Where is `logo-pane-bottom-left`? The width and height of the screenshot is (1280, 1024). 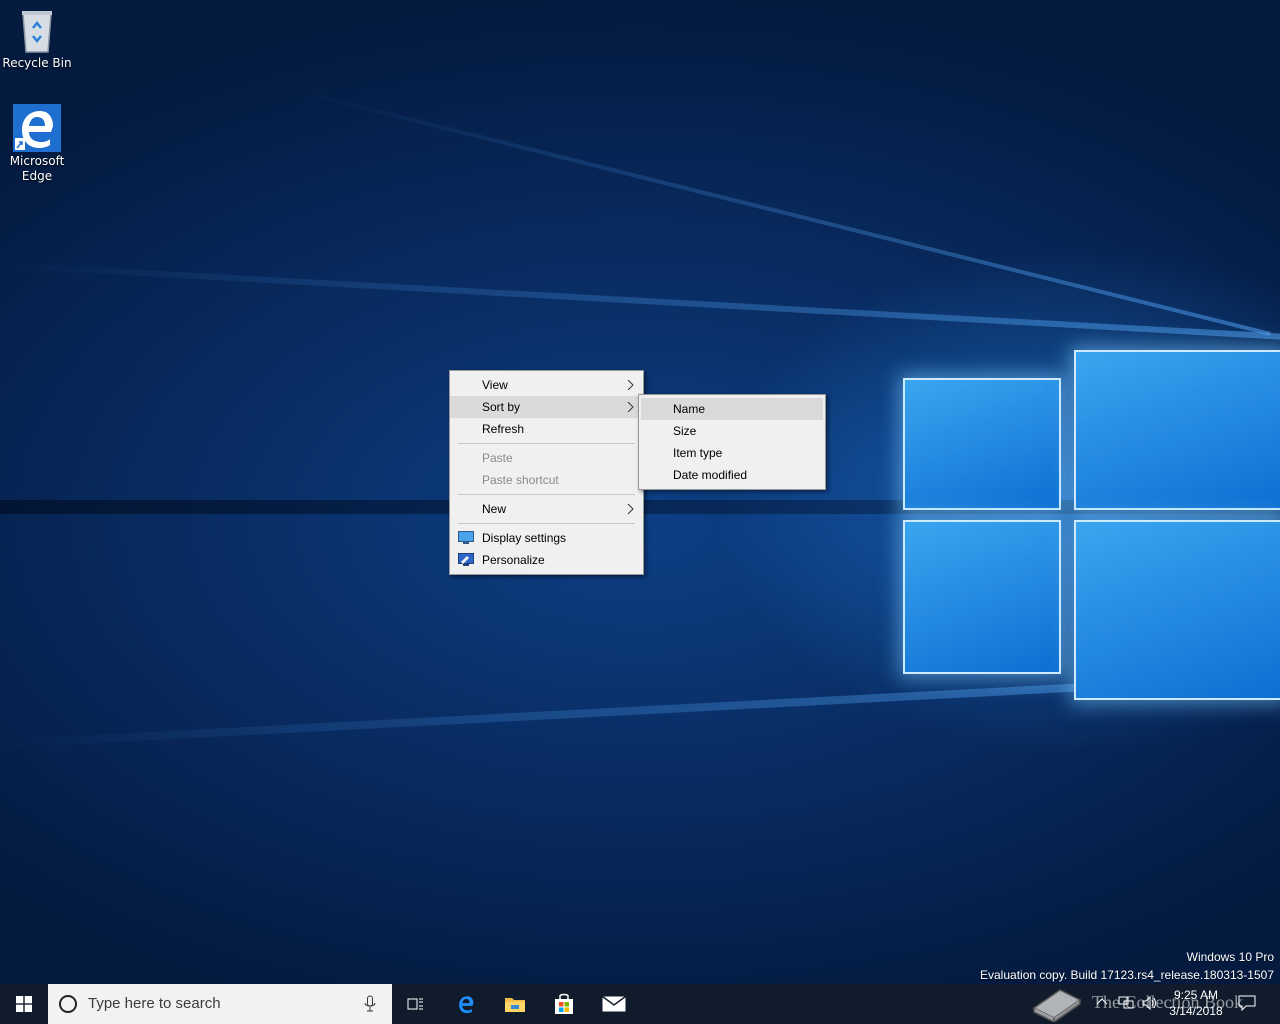
logo-pane-bottom-left is located at coordinates (982, 597).